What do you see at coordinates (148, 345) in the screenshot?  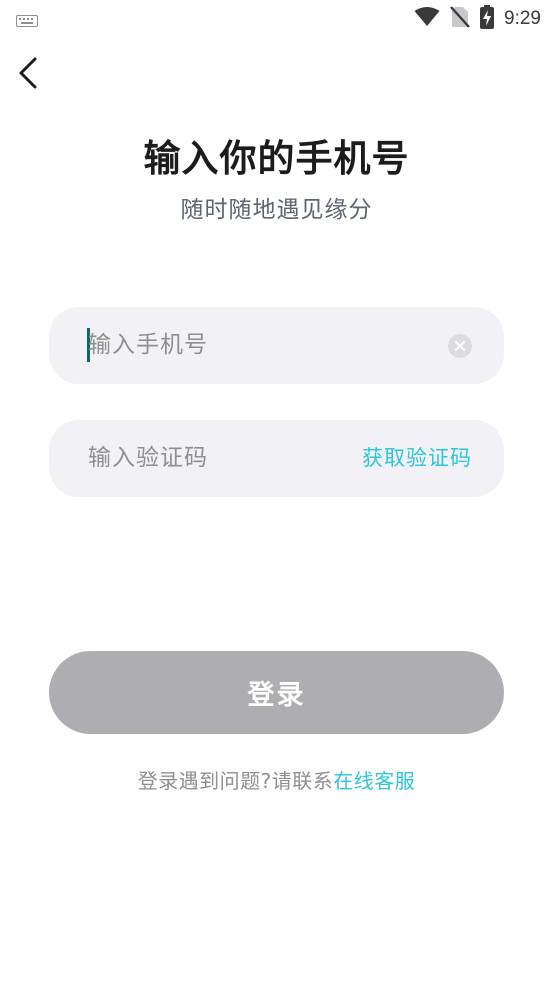 I see `phone-input-placeholder: 输入手机号` at bounding box center [148, 345].